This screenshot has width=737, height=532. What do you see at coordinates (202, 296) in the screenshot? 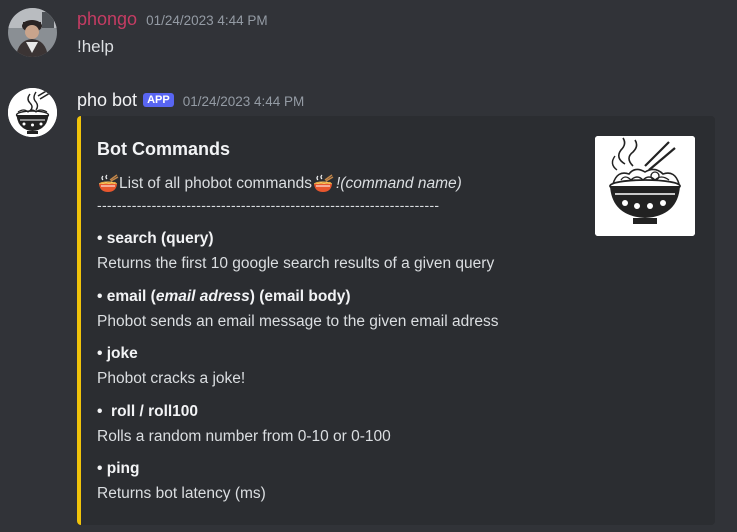
I see `field-name-italic: email adress` at bounding box center [202, 296].